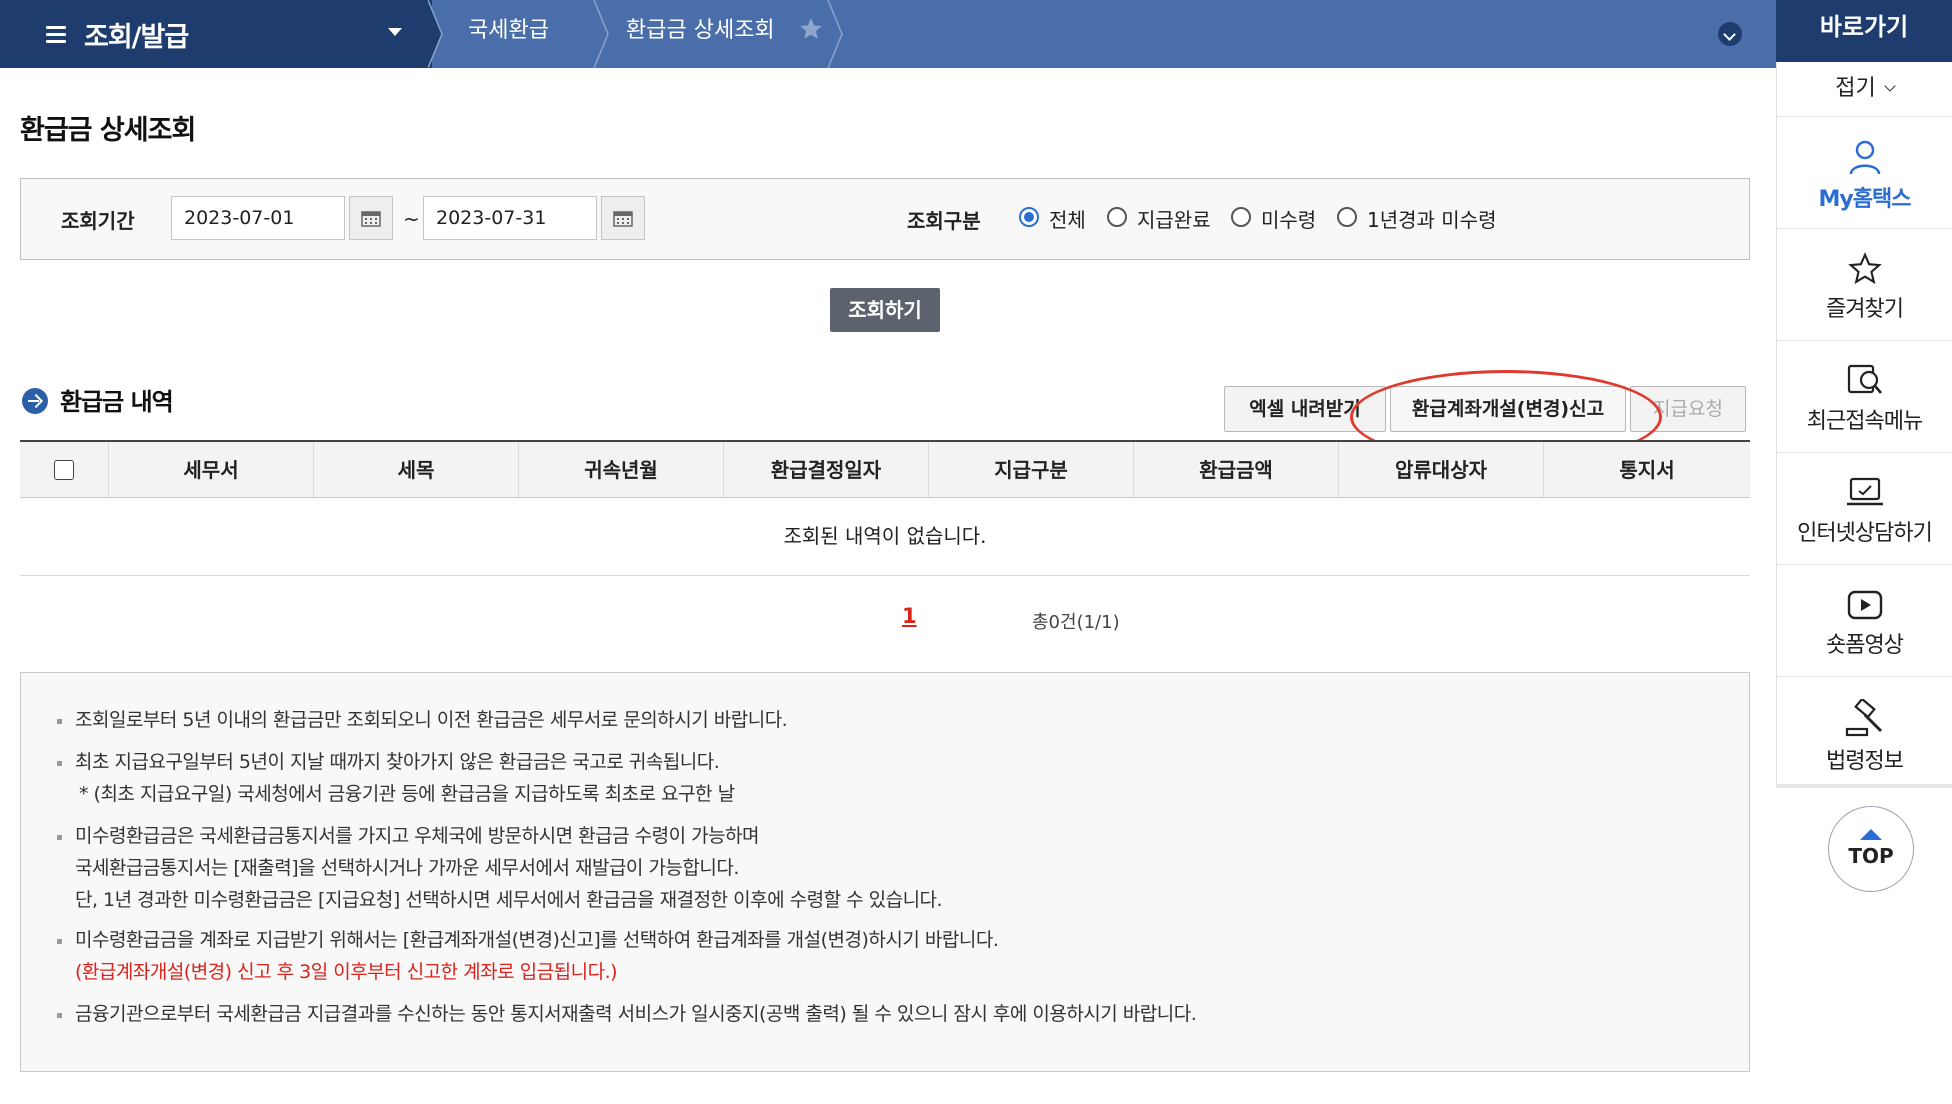 This screenshot has width=1952, height=1104. Describe the element at coordinates (1076, 622) in the screenshot. I see `total-count: 총0건(1/1)` at that location.